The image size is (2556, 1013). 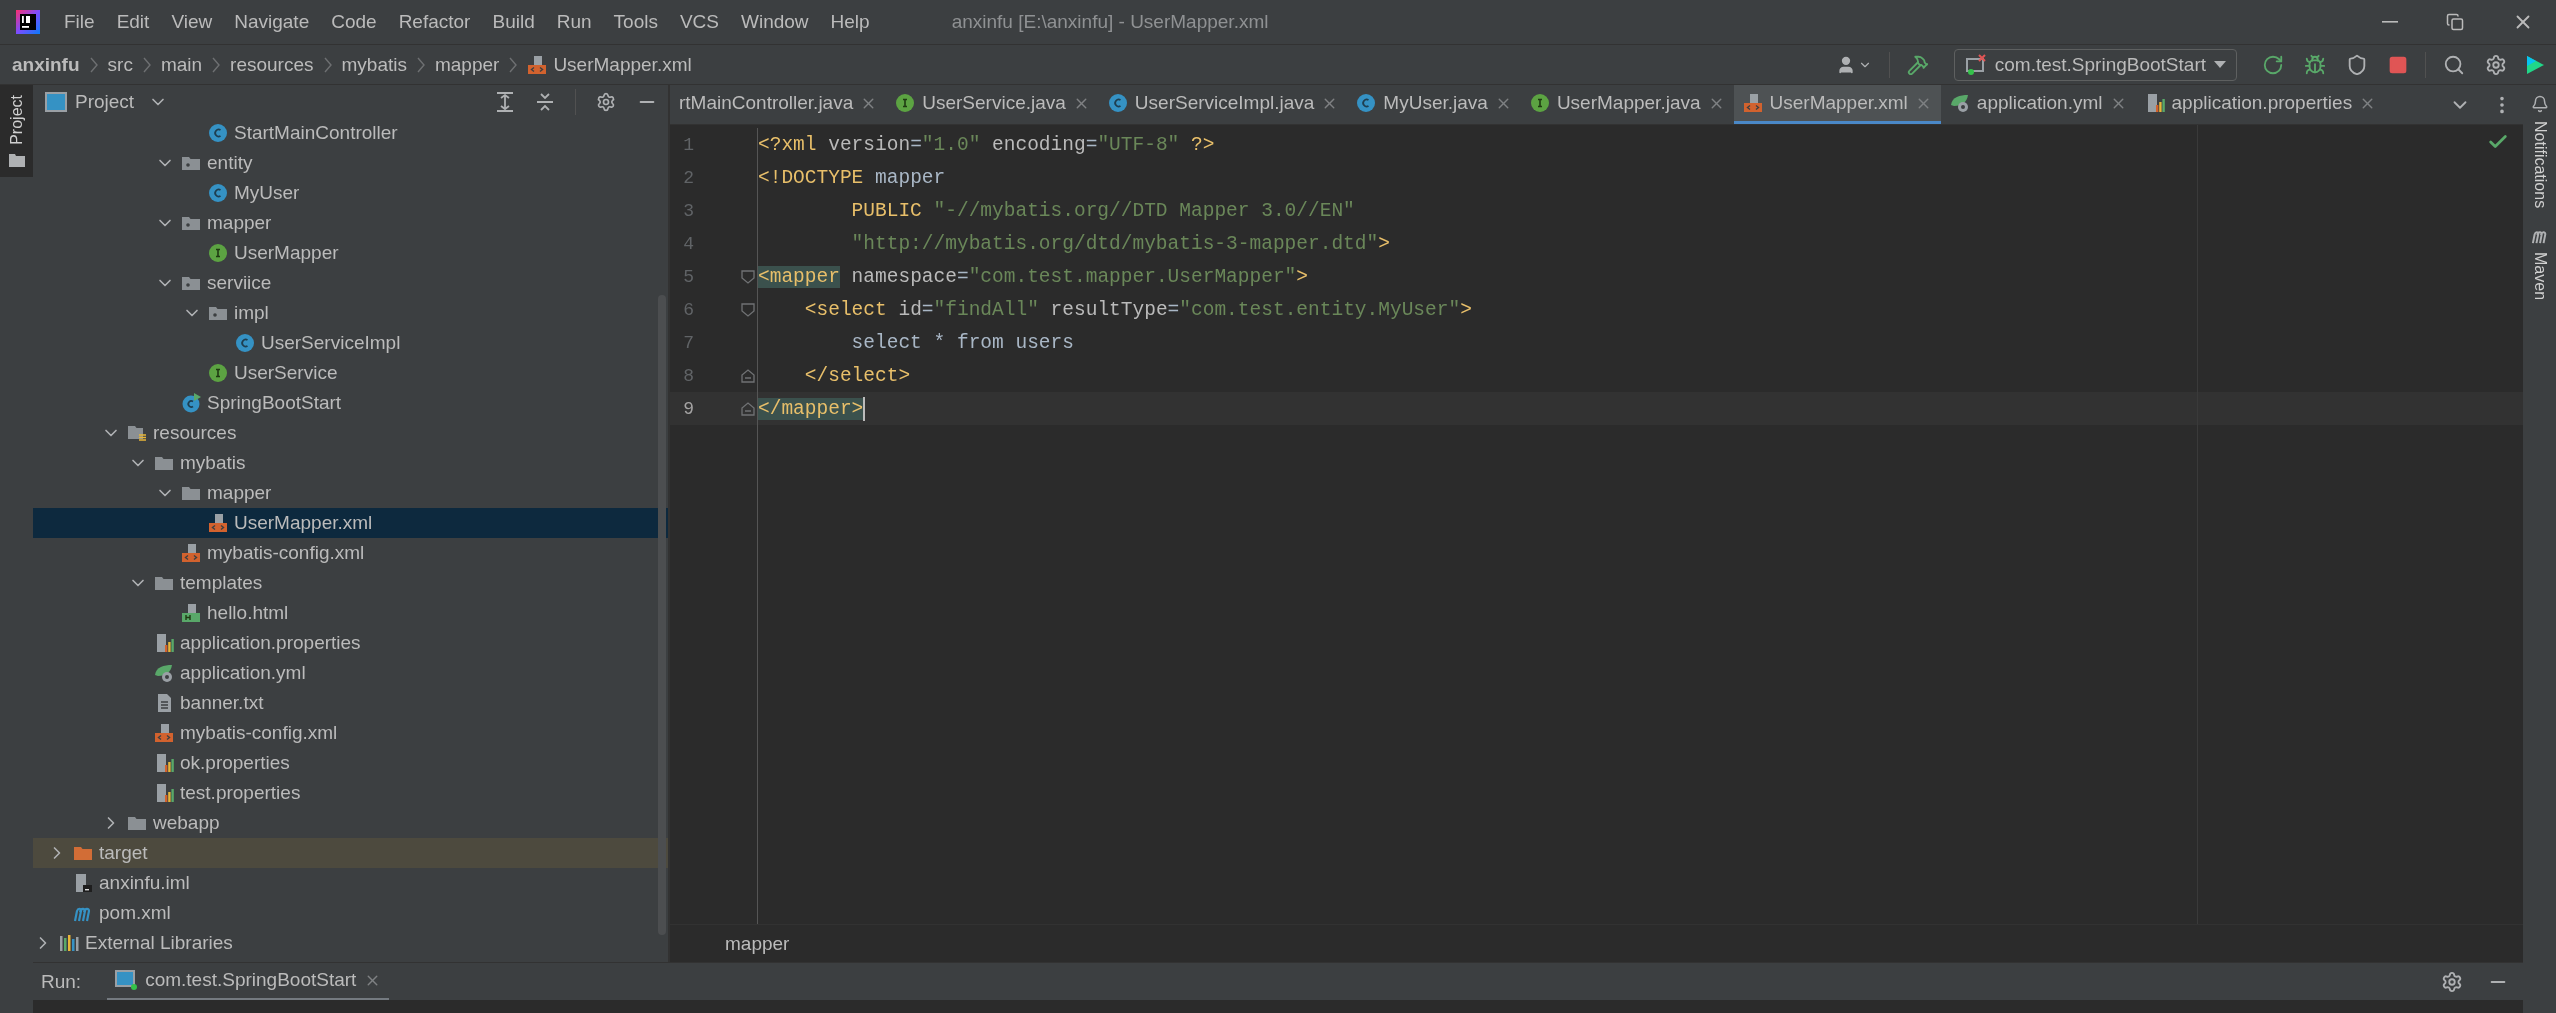 I want to click on tree-item: UserService, so click(x=350, y=373).